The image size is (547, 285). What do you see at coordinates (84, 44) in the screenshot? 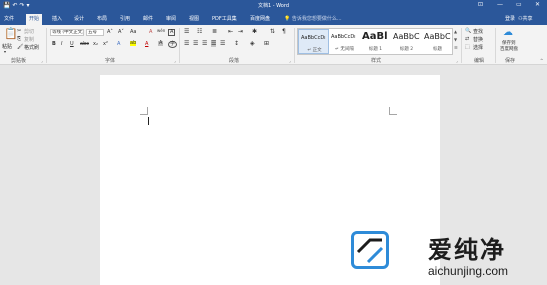
I see `strikethrough-button: abc` at bounding box center [84, 44].